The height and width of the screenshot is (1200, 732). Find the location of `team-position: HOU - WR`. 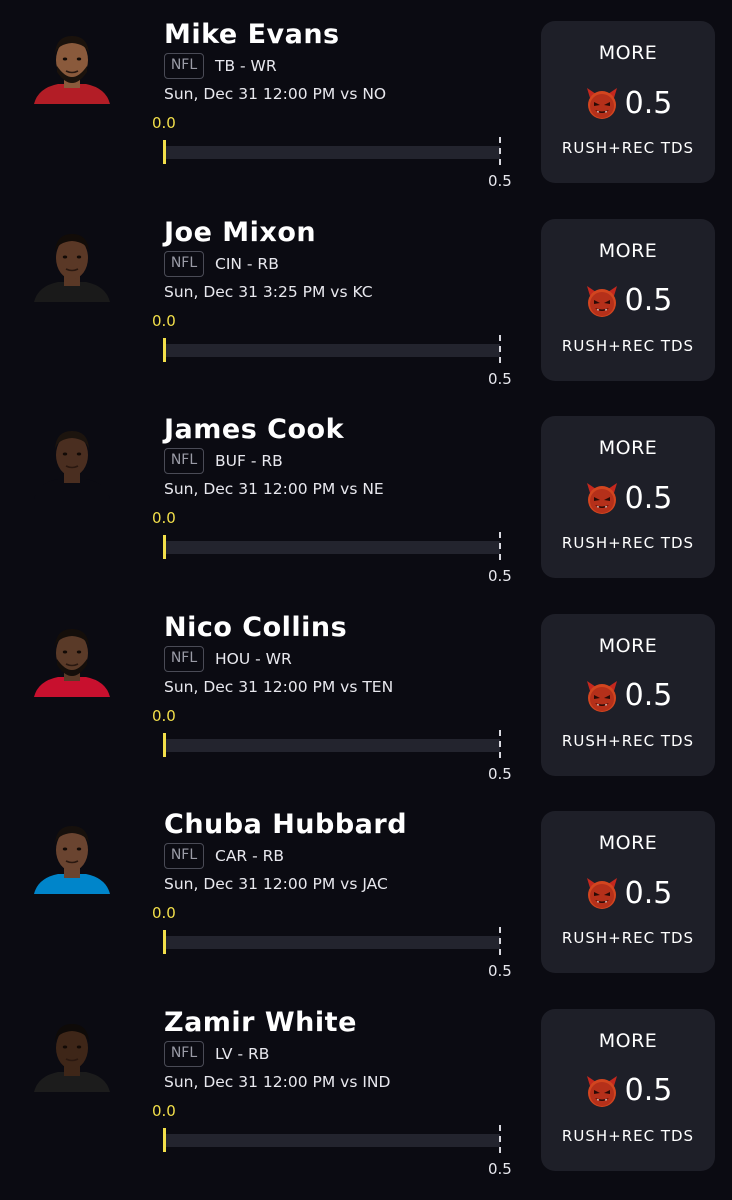

team-position: HOU - WR is located at coordinates (253, 658).